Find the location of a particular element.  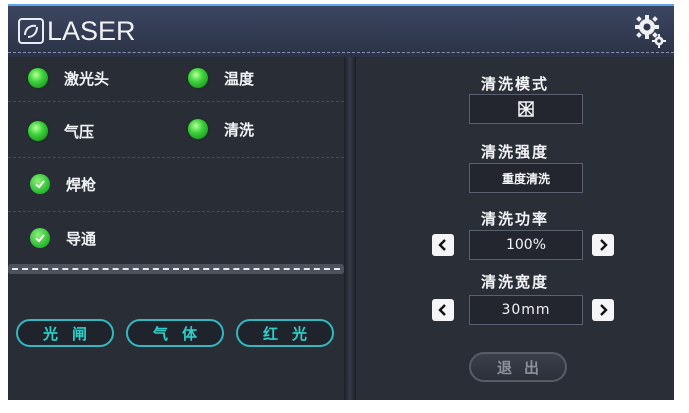

cleaning-width-value: 30mm is located at coordinates (526, 310).